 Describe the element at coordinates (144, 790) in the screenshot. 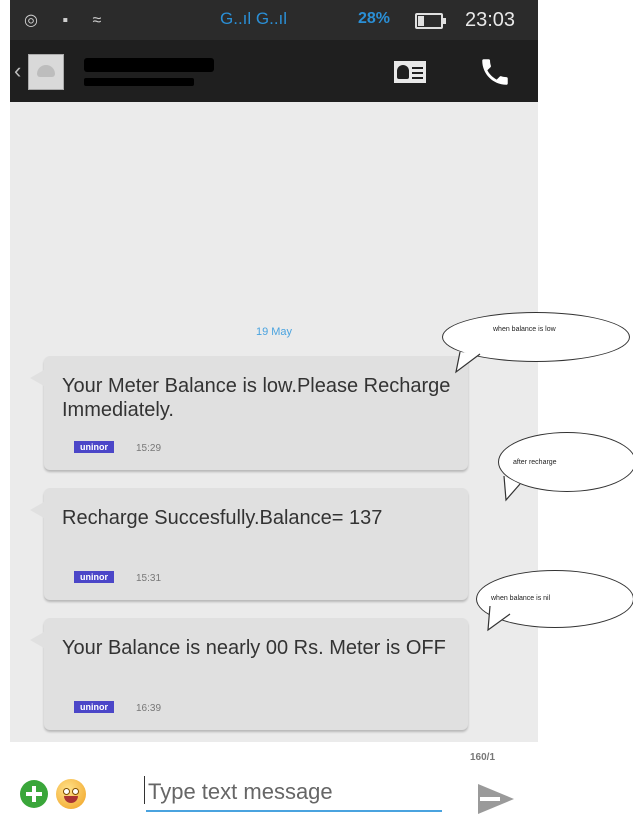

I see `text-cursor` at that location.